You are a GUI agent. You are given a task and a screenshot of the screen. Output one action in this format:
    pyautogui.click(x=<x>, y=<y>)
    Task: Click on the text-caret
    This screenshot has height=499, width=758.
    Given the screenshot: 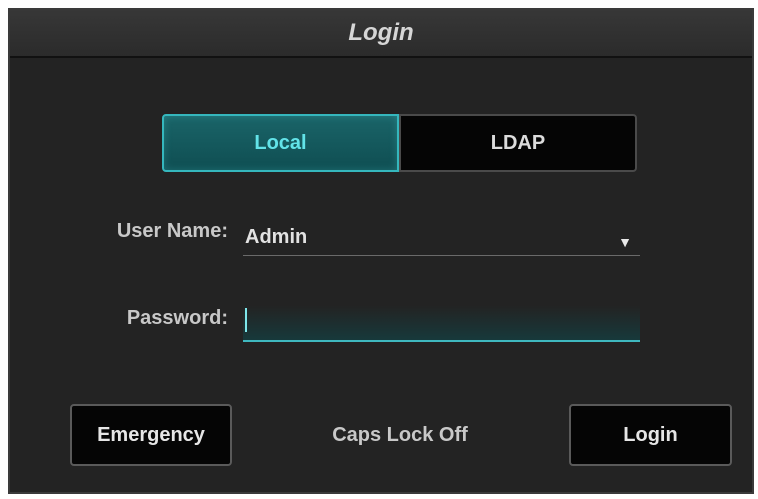 What is the action you would take?
    pyautogui.click(x=246, y=320)
    